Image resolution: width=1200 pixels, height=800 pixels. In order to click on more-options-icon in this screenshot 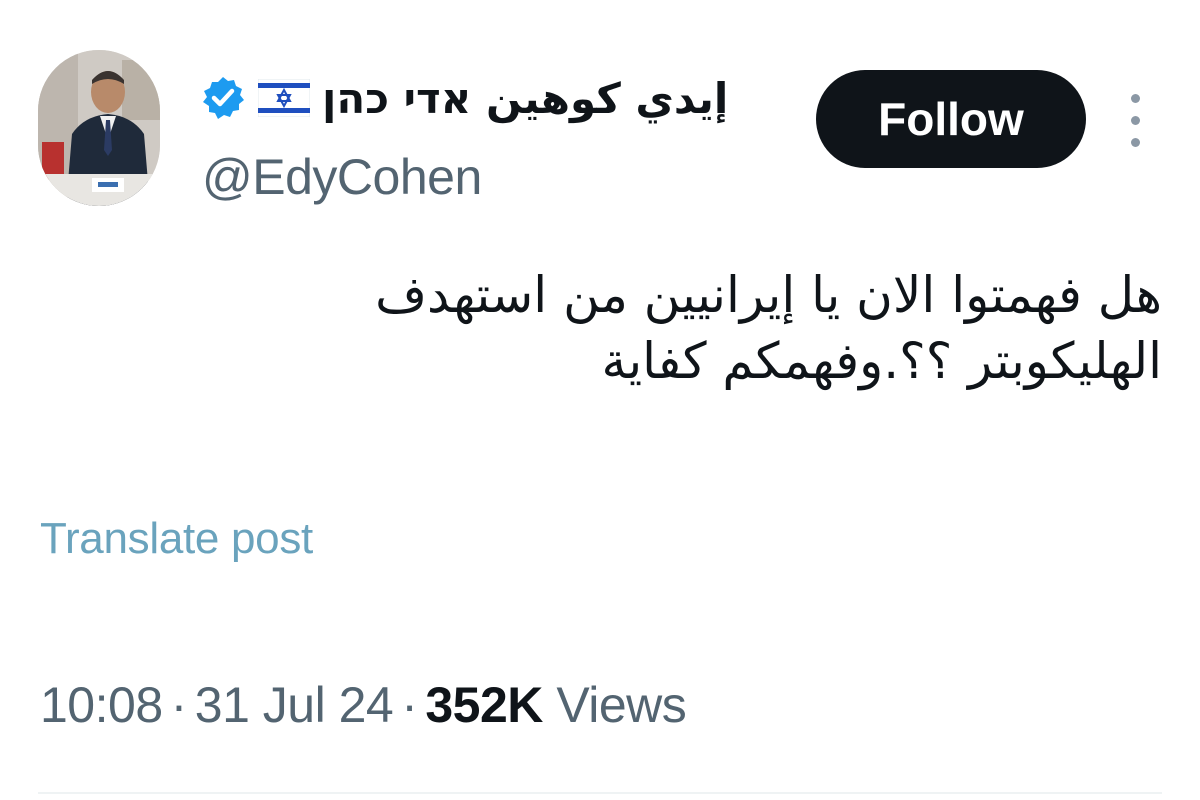, I will do `click(1135, 120)`.